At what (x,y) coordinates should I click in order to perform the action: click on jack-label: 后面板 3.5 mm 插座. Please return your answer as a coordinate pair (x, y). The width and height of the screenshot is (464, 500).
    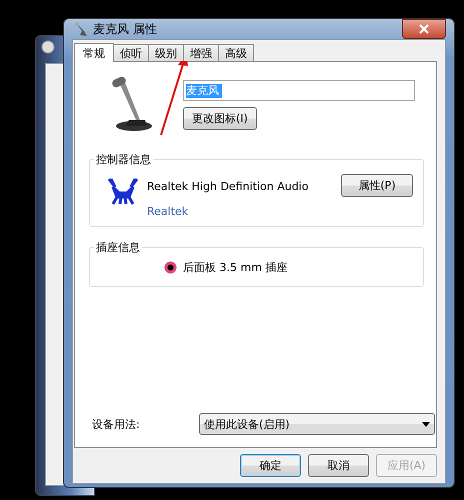
    Looking at the image, I should click on (235, 267).